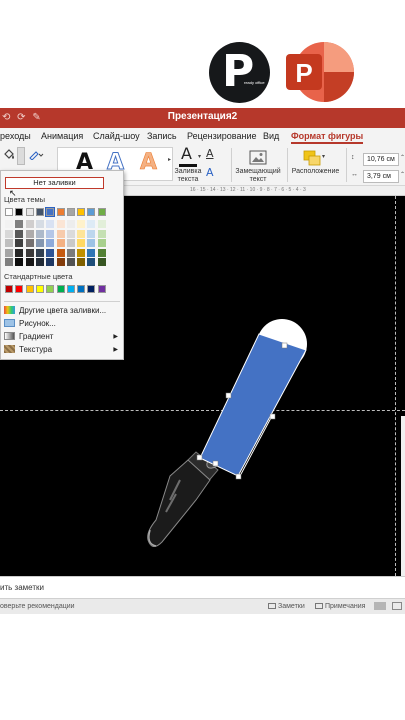 This screenshot has width=405, height=720. Describe the element at coordinates (340, 606) in the screenshot. I see `comments-toggle-button: Примечания` at that location.